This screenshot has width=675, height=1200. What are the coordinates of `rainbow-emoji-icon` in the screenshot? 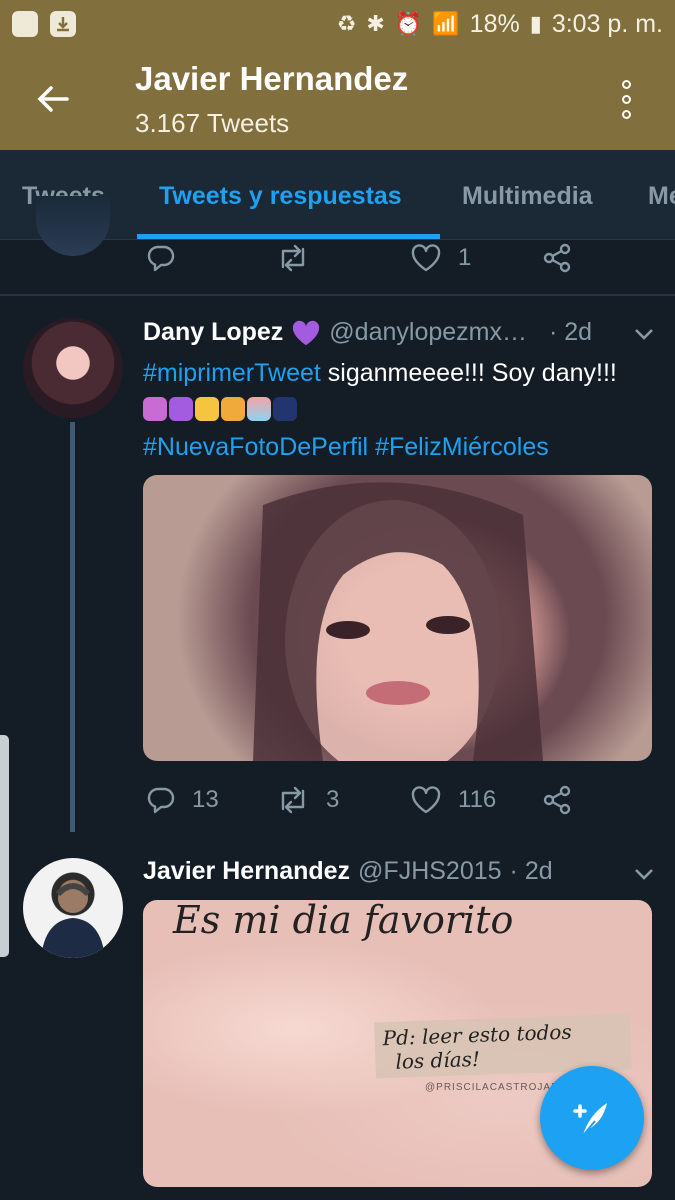 It's located at (259, 409).